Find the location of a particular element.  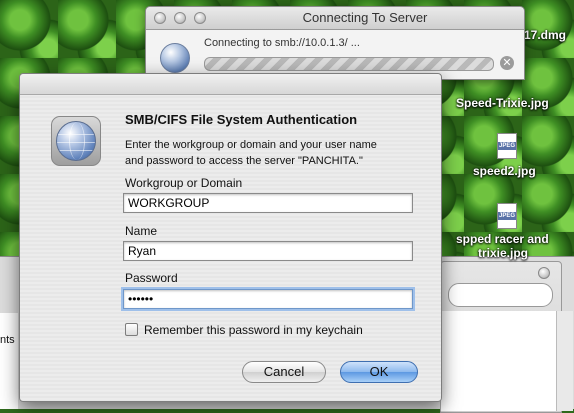

finder-search-field is located at coordinates (500, 295).